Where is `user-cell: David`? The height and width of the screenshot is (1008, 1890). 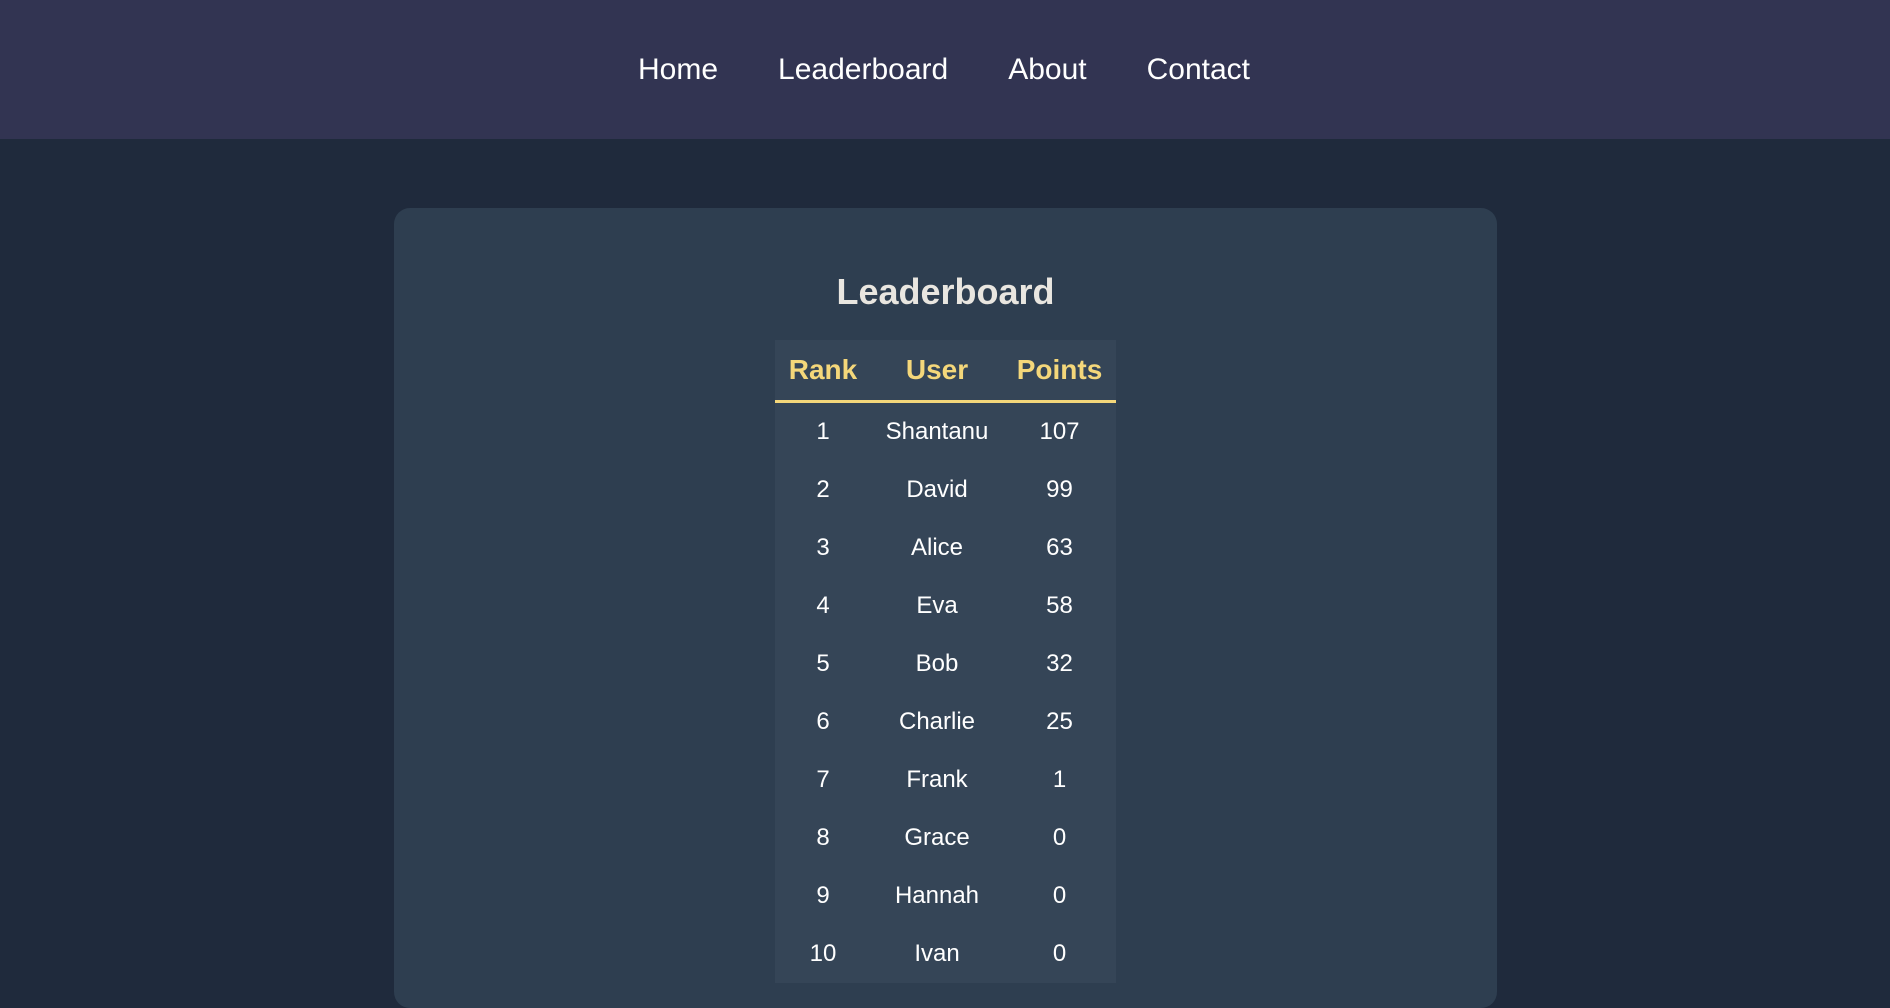
user-cell: David is located at coordinates (937, 489).